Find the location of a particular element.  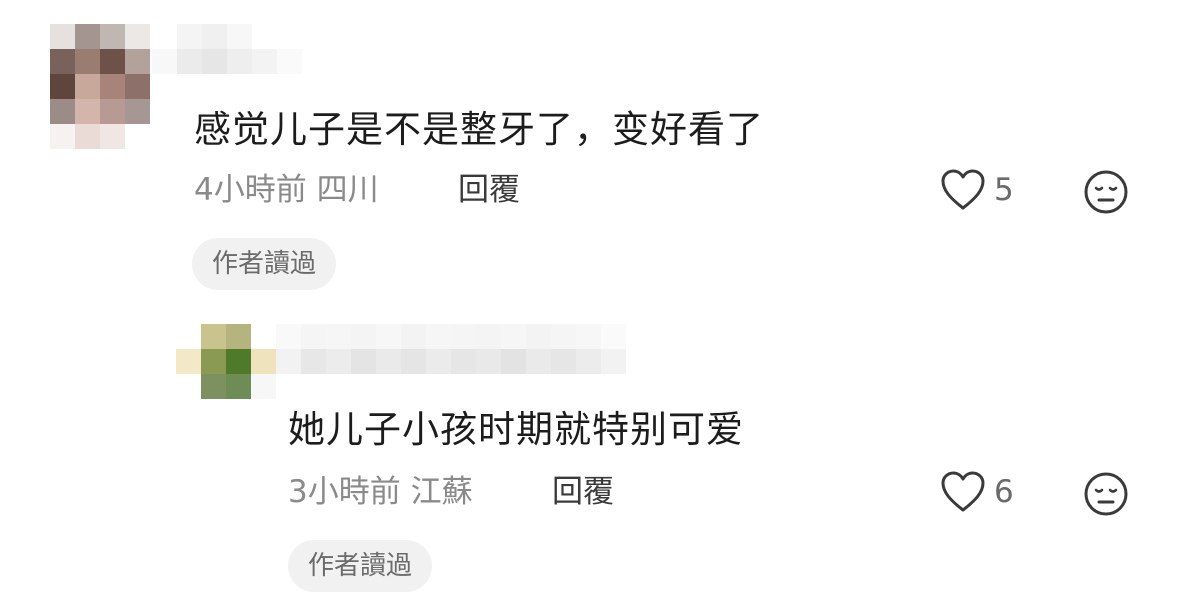

comment-meta: 3小時前 江蘇 is located at coordinates (380, 492).